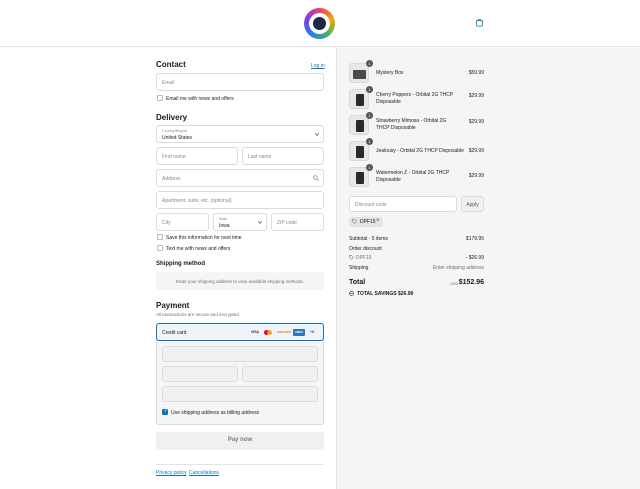 The image size is (640, 489). I want to click on pay-now-button: Pay now, so click(240, 441).